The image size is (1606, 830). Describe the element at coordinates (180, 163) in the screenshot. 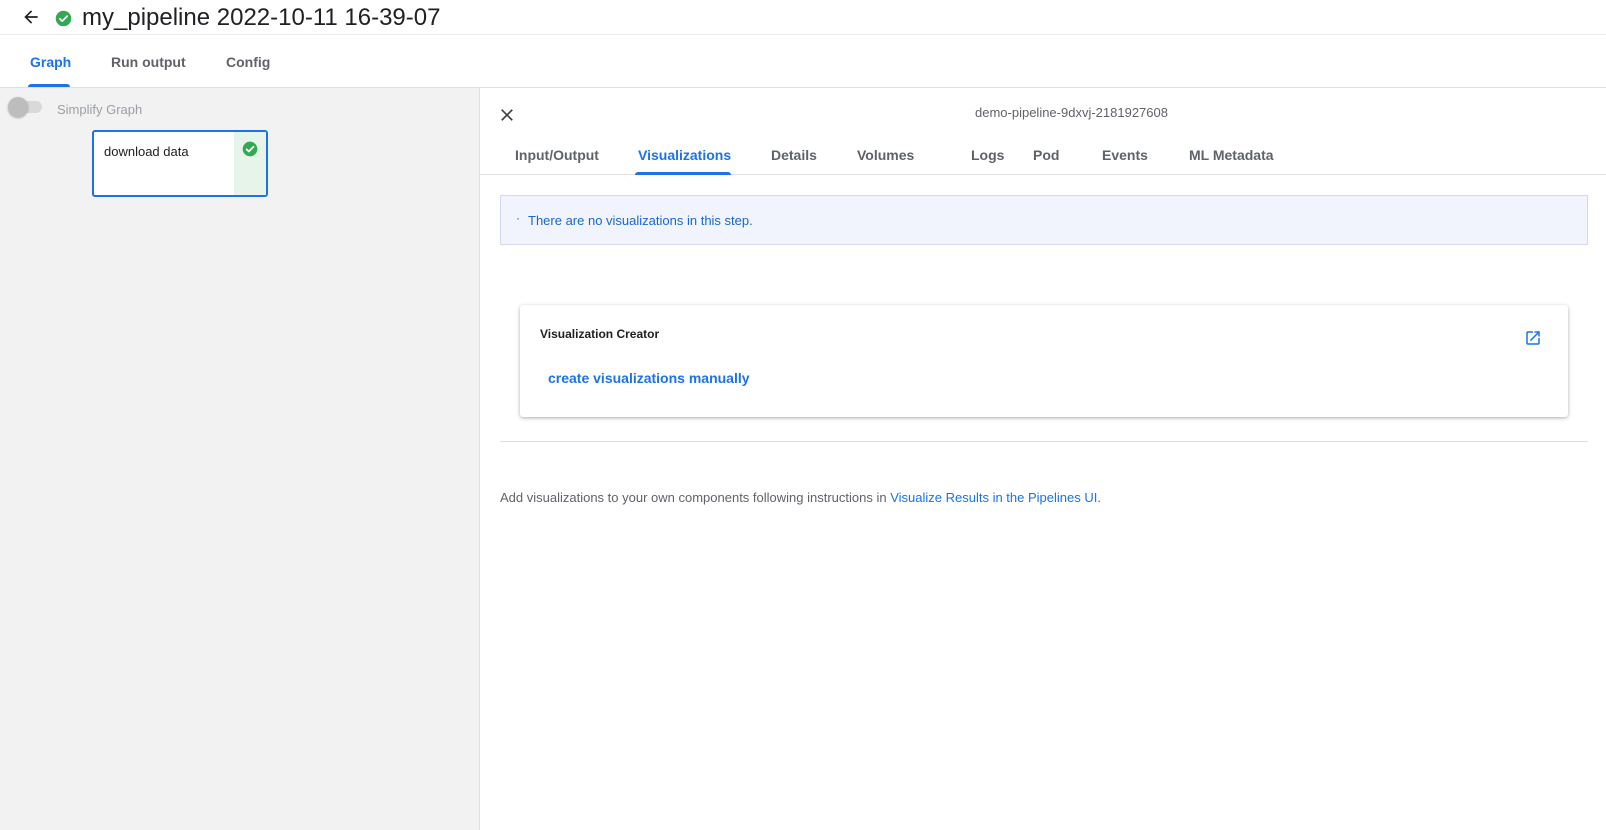

I see `graph-node-download-data: download data` at that location.